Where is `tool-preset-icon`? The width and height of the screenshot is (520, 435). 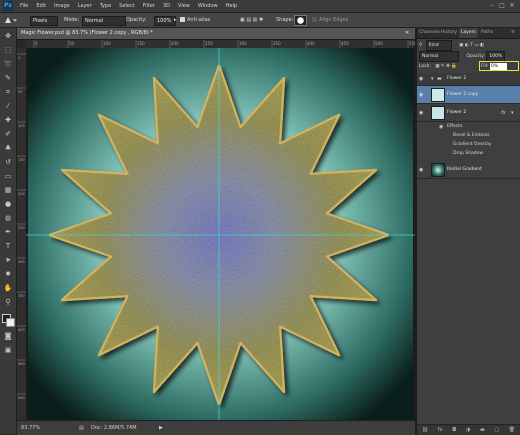
tool-preset-icon is located at coordinates (11, 20).